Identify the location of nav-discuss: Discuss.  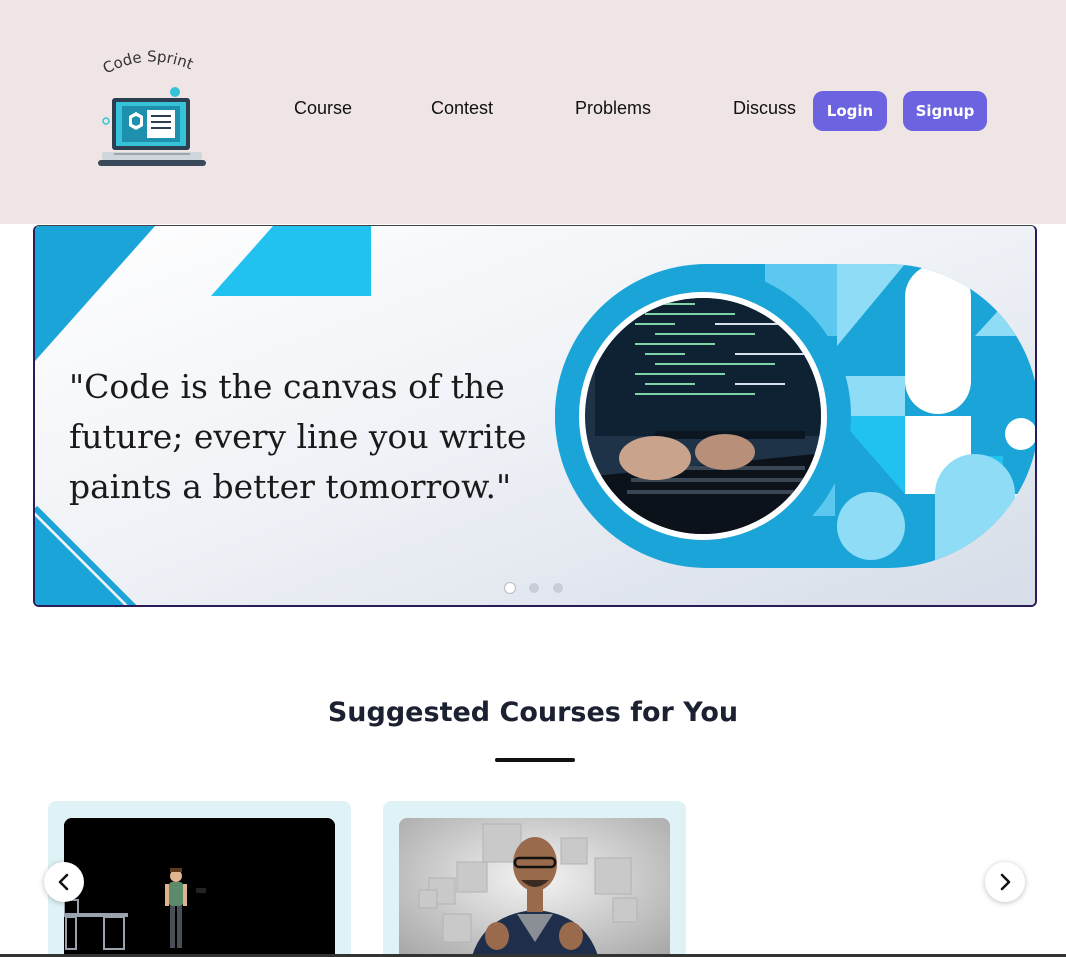
(764, 112).